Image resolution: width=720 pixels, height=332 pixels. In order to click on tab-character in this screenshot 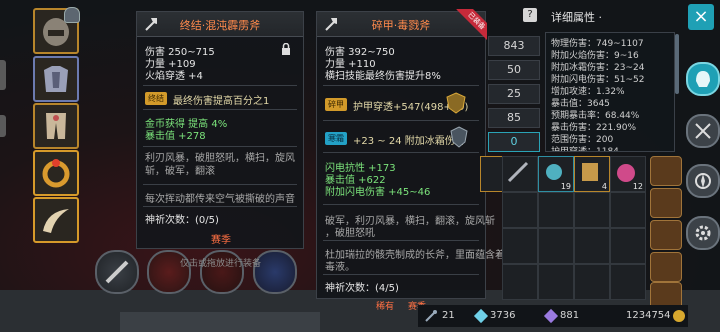, I will do `click(703, 79)`.